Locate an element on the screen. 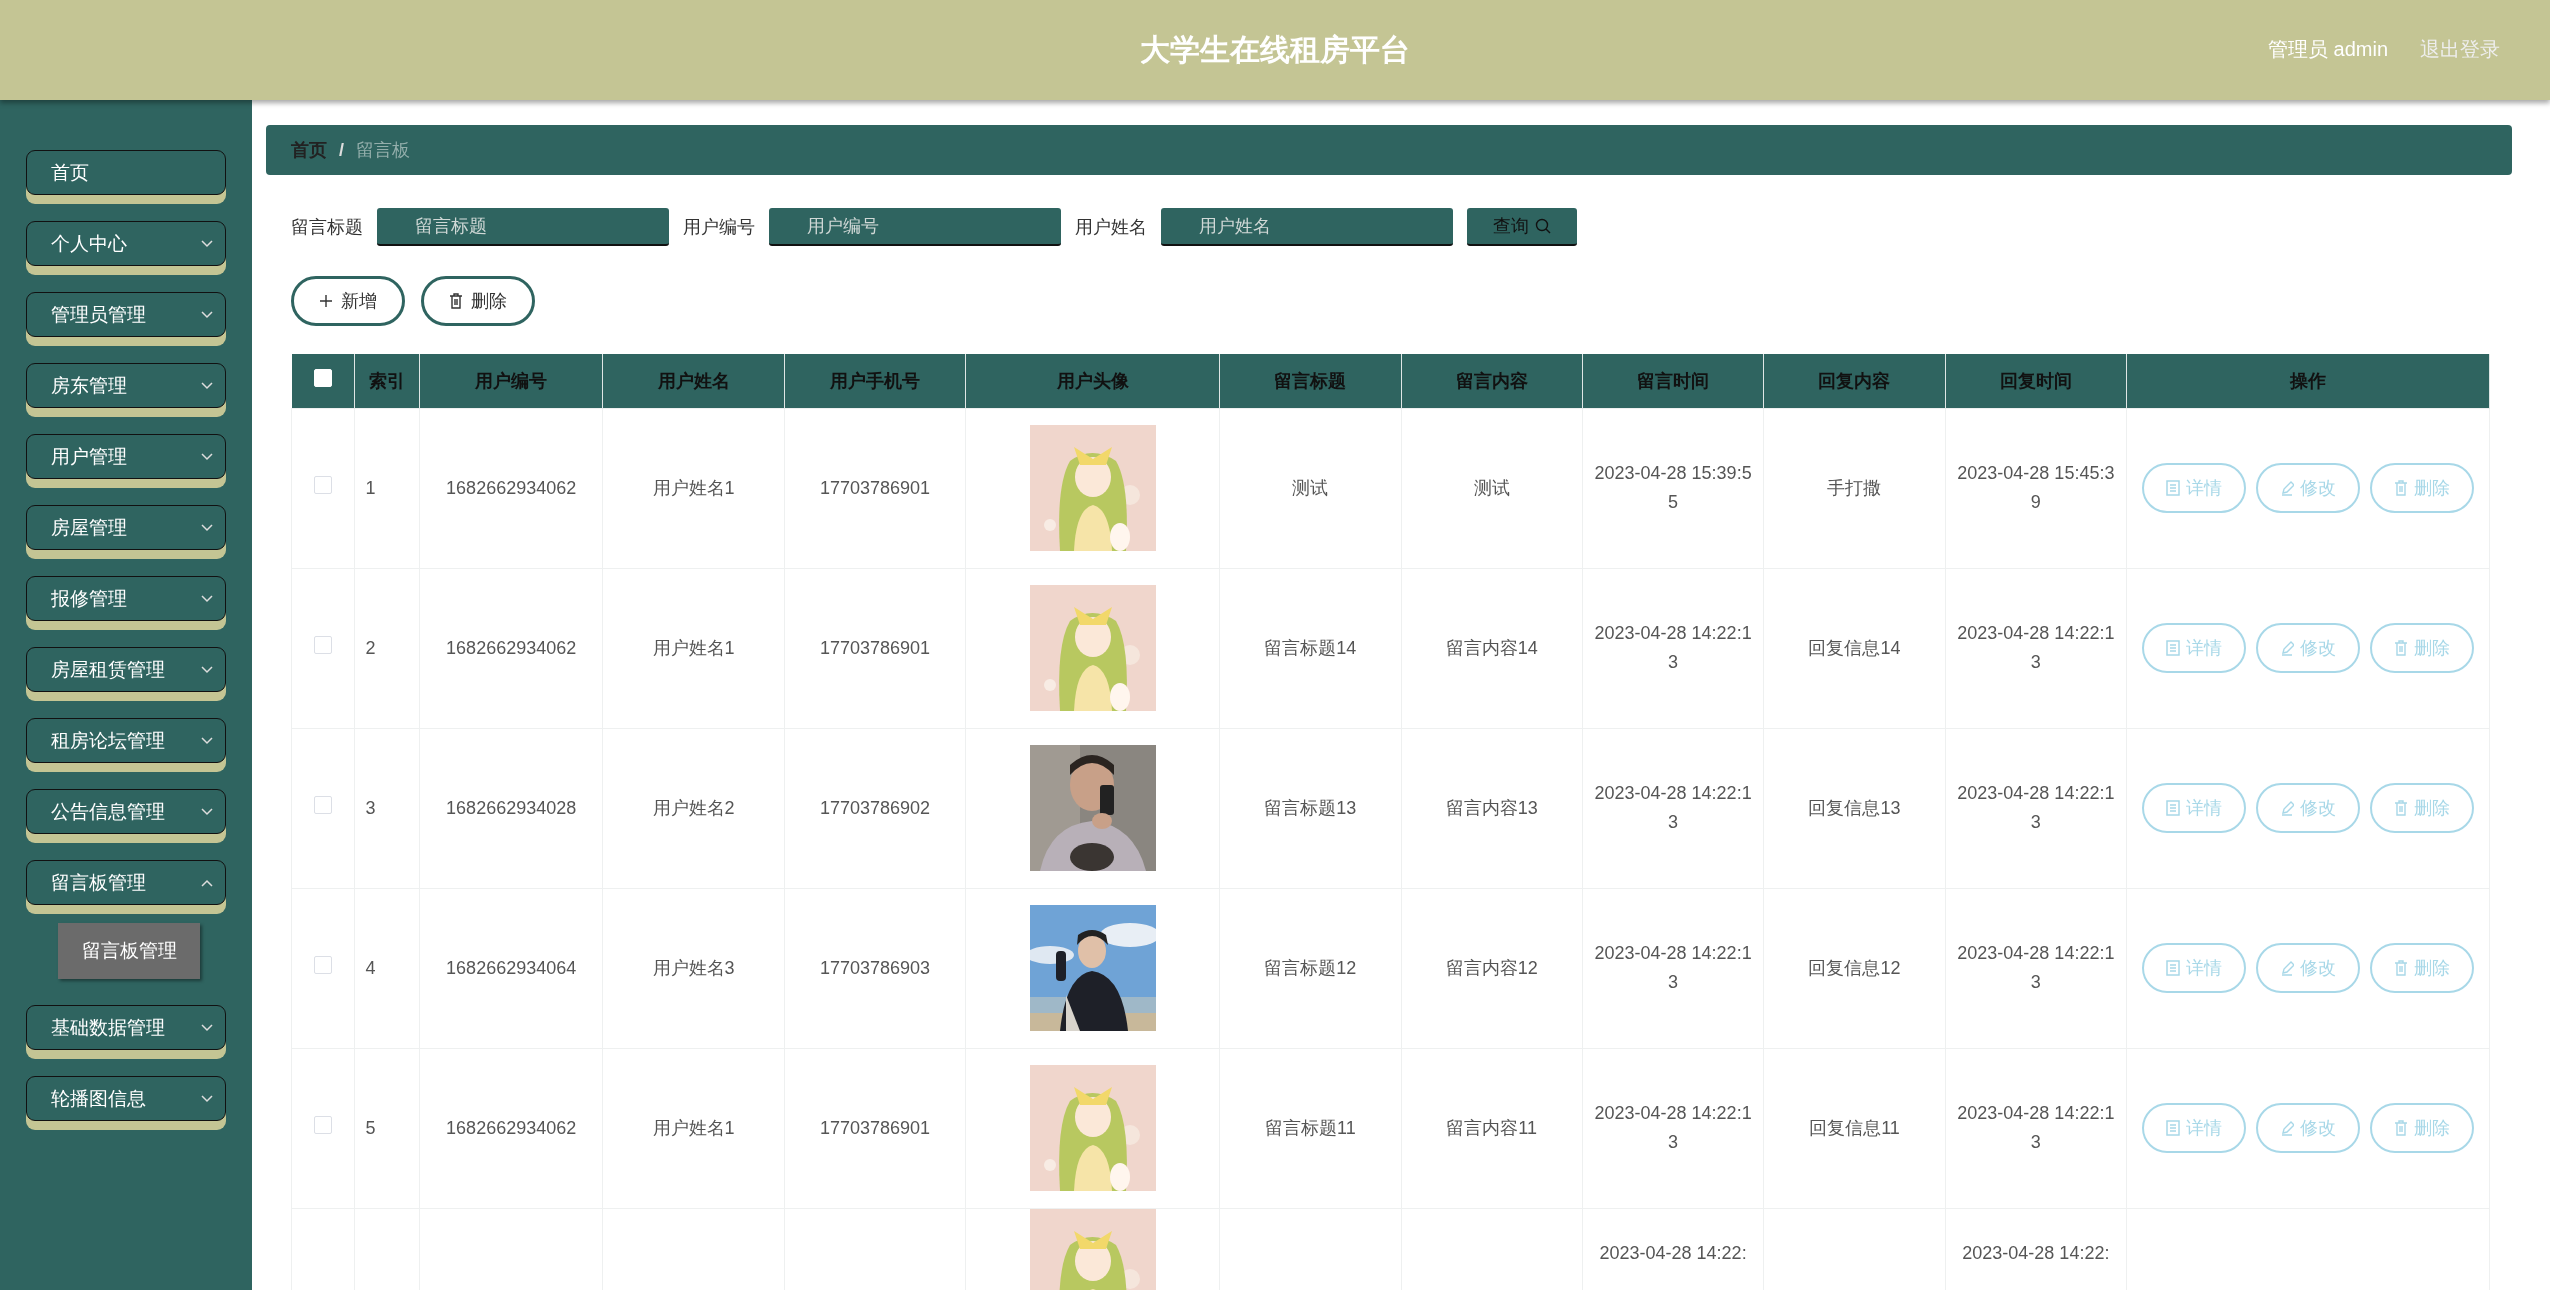 This screenshot has width=2550, height=1290. search-field: 用户编号 is located at coordinates (915, 227).